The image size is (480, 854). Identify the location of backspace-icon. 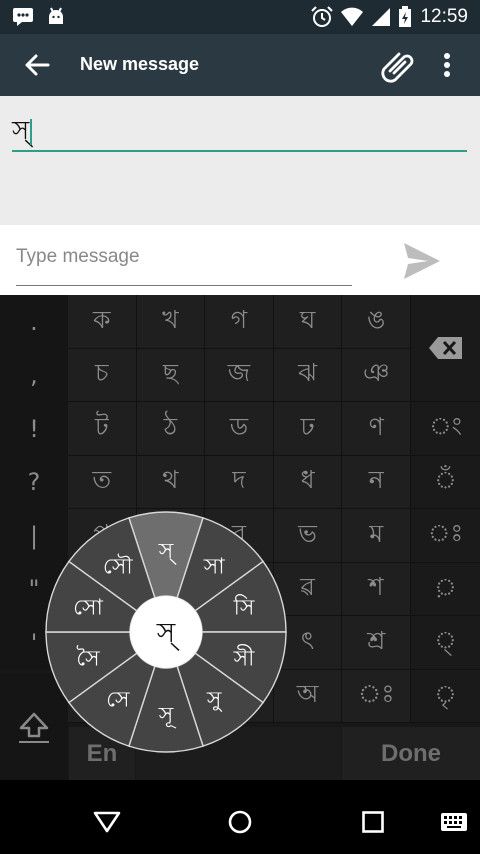
(445, 348).